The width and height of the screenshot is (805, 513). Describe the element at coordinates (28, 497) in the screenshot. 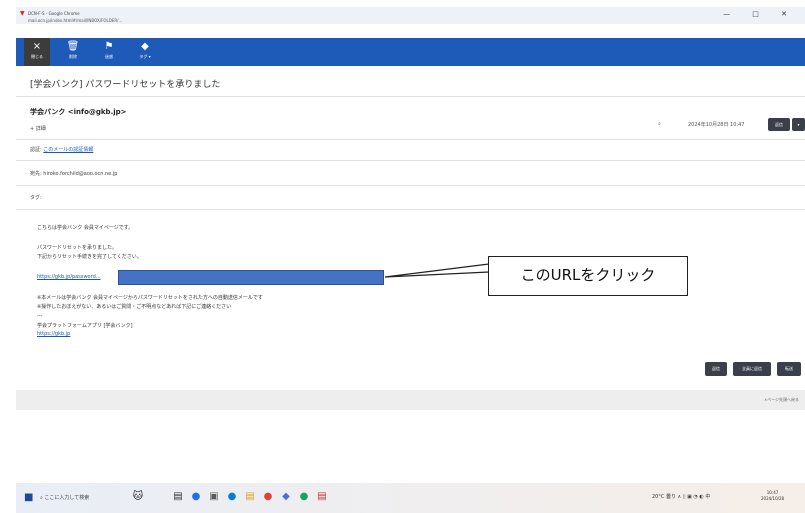

I see `windows-start-icon: ■` at that location.